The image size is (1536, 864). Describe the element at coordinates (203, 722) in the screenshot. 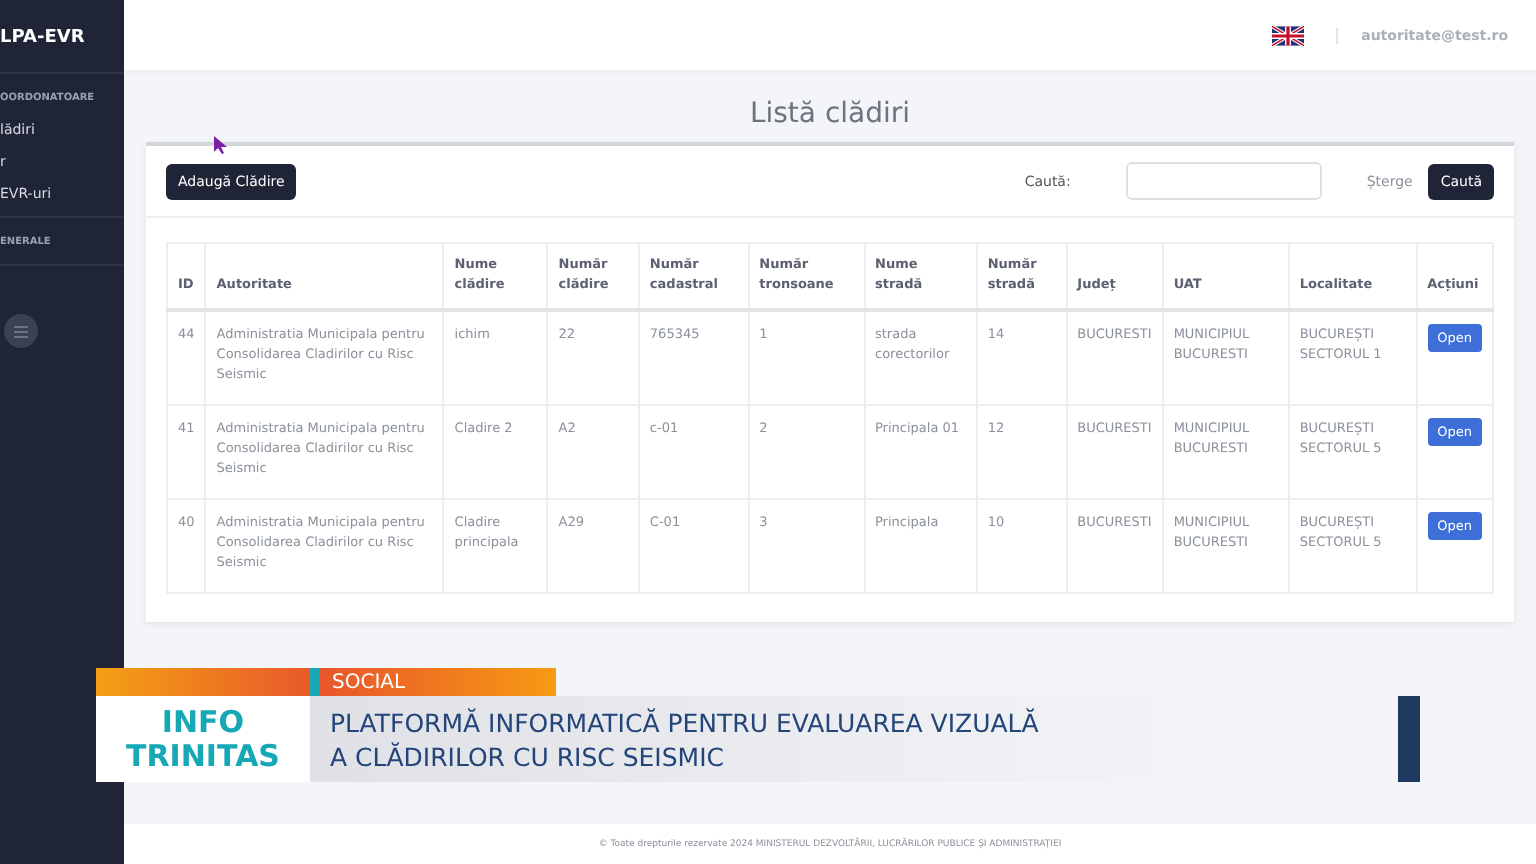

I see `logo-text: INFO` at that location.